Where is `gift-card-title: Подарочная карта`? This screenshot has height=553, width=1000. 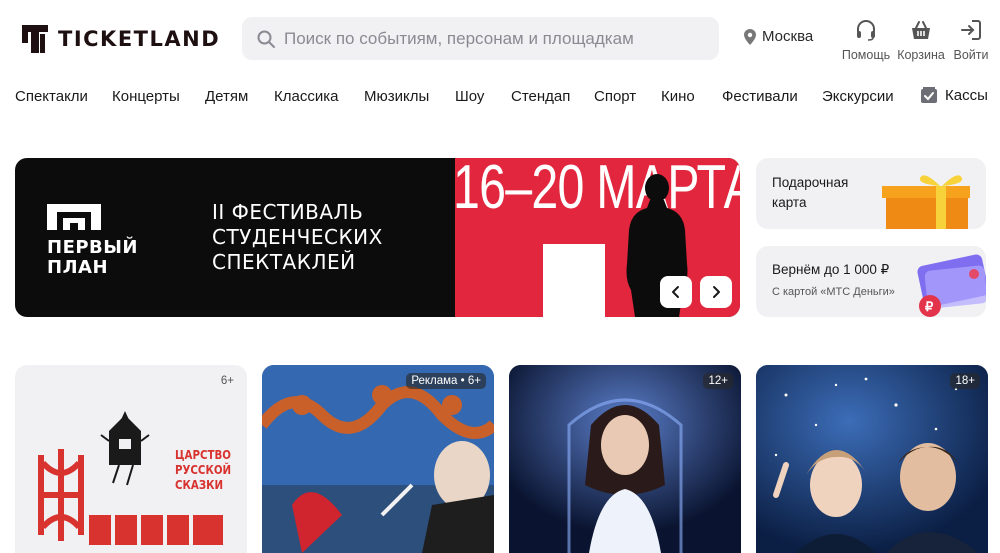
gift-card-title: Подарочная карта is located at coordinates (810, 192).